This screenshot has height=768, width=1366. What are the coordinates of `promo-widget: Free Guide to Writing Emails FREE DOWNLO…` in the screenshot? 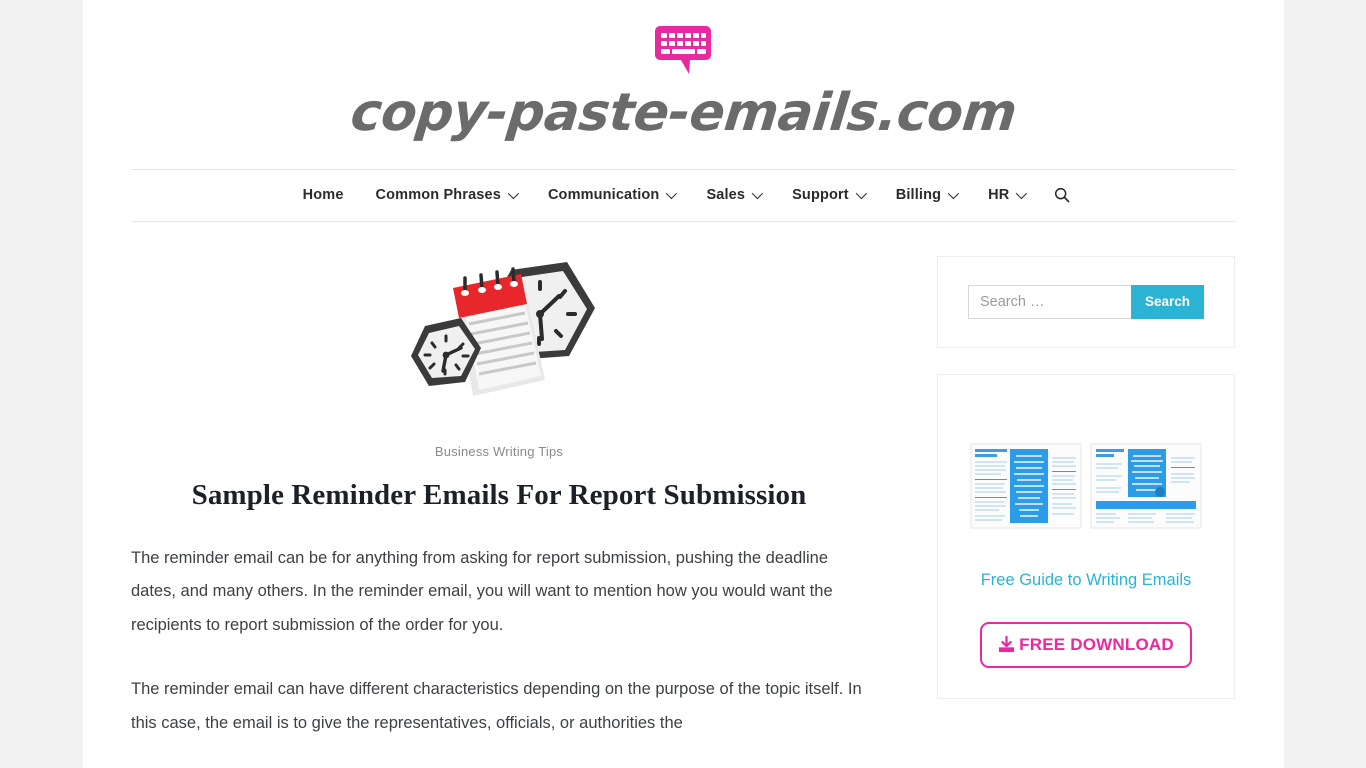 It's located at (1086, 536).